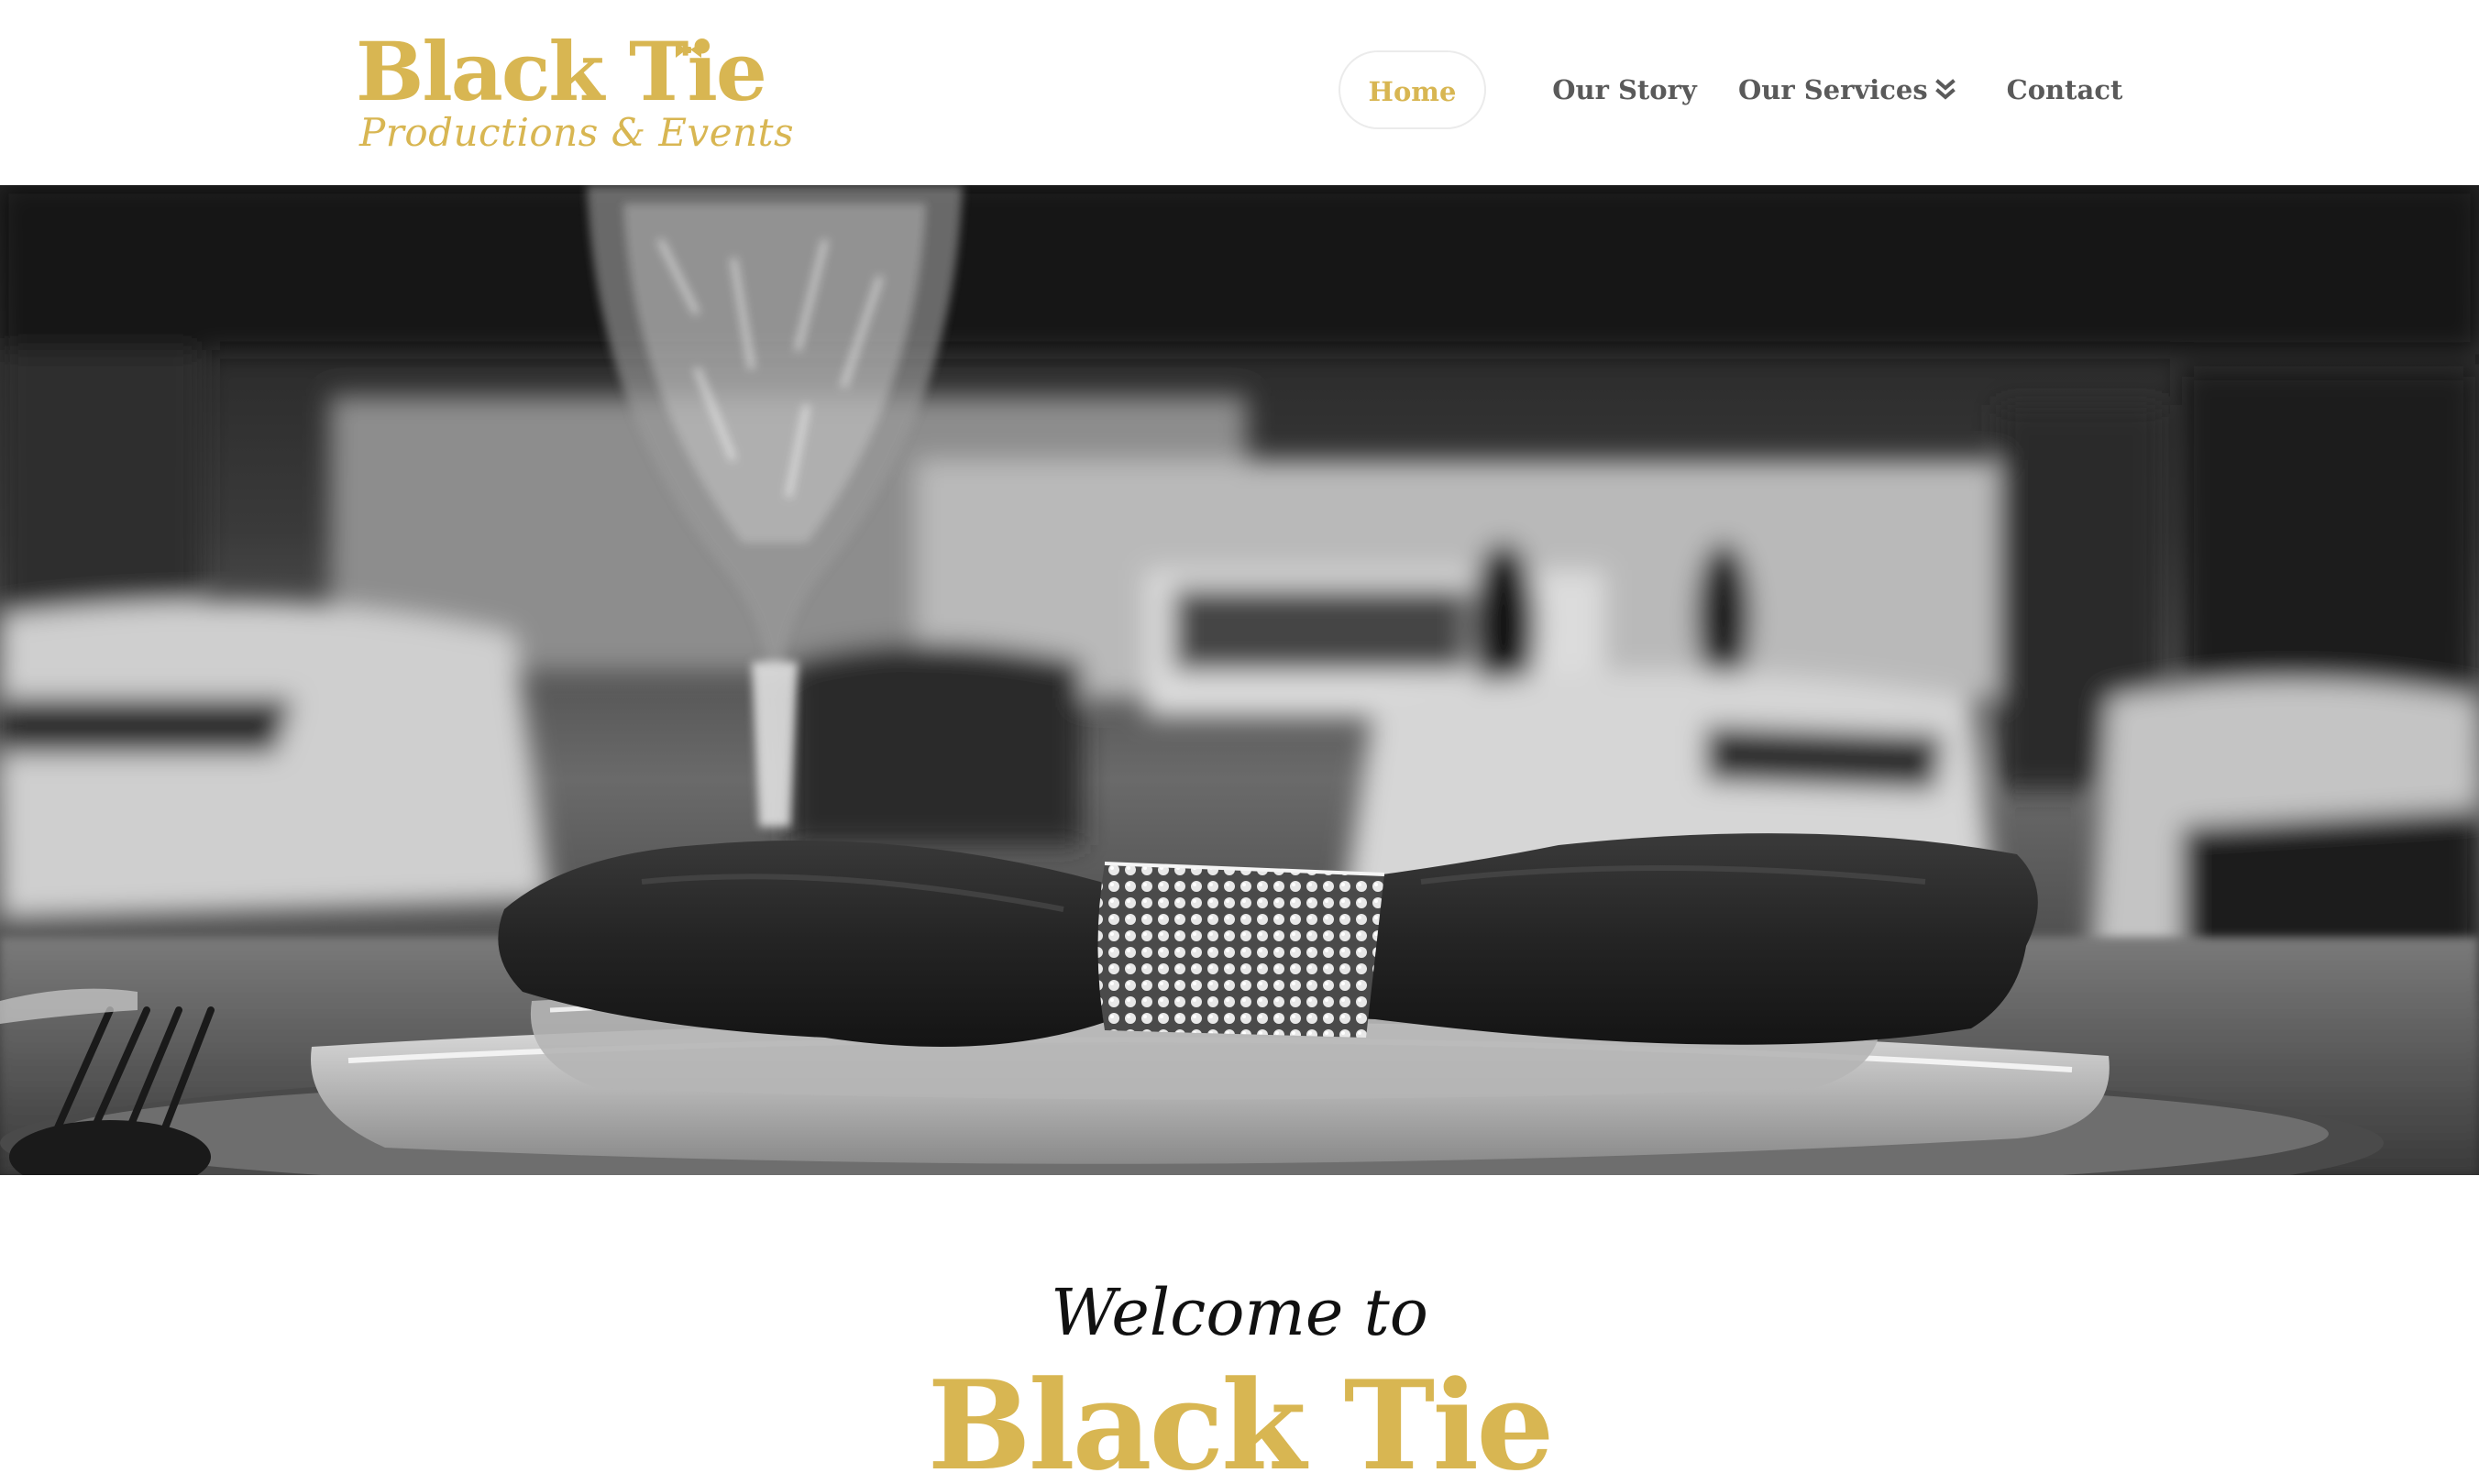  I want to click on nav-item-contact: Contact, so click(2064, 89).